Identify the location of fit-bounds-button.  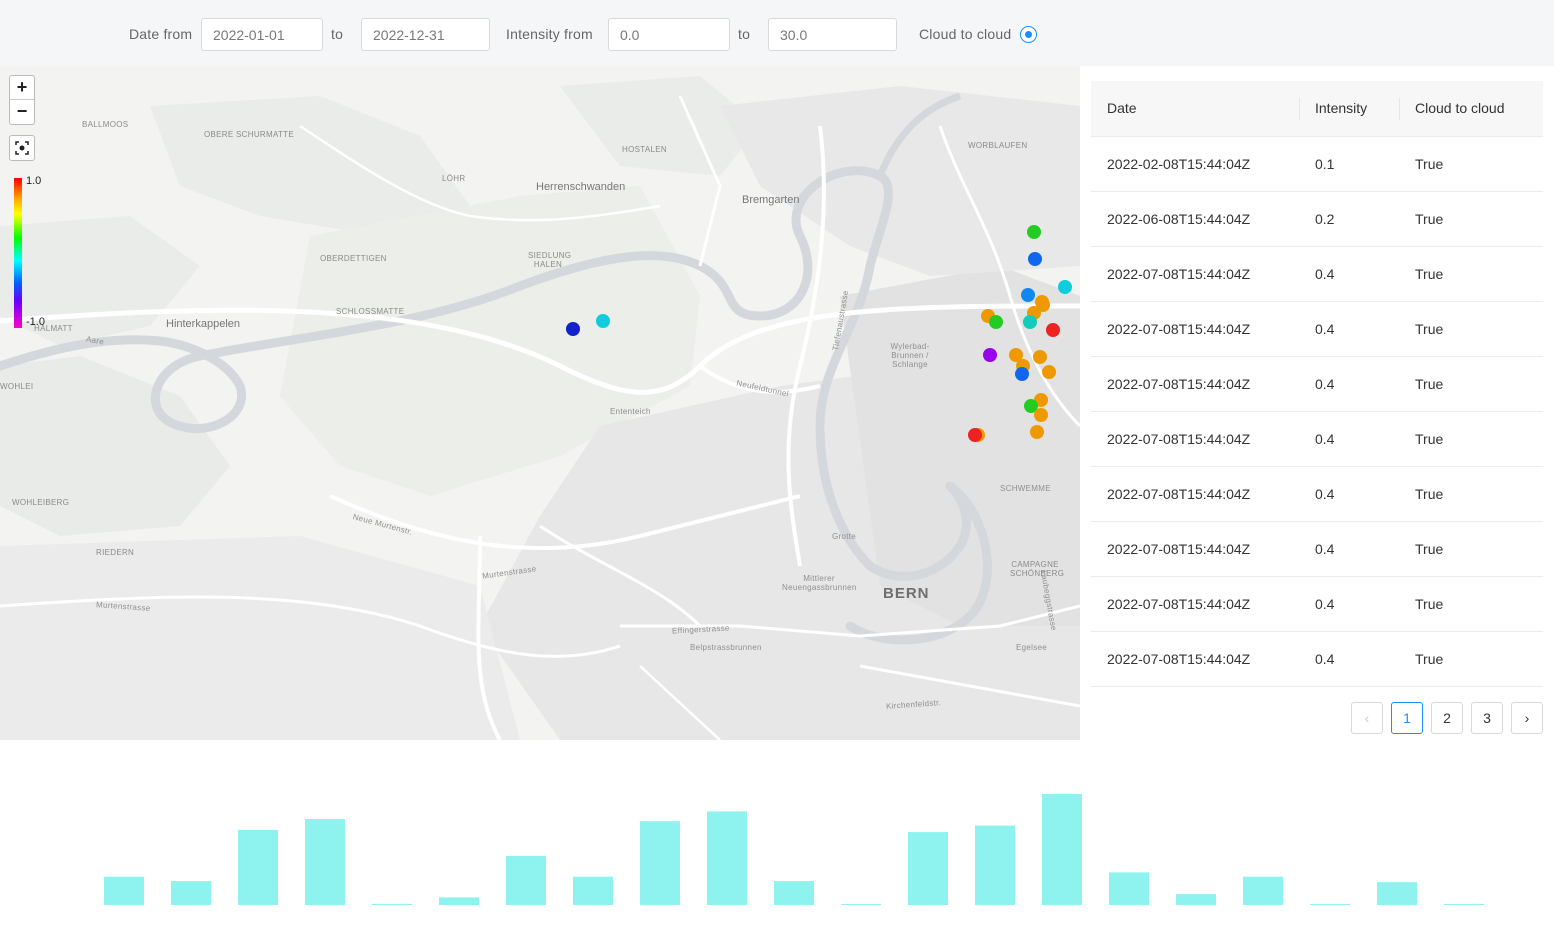
(22, 148).